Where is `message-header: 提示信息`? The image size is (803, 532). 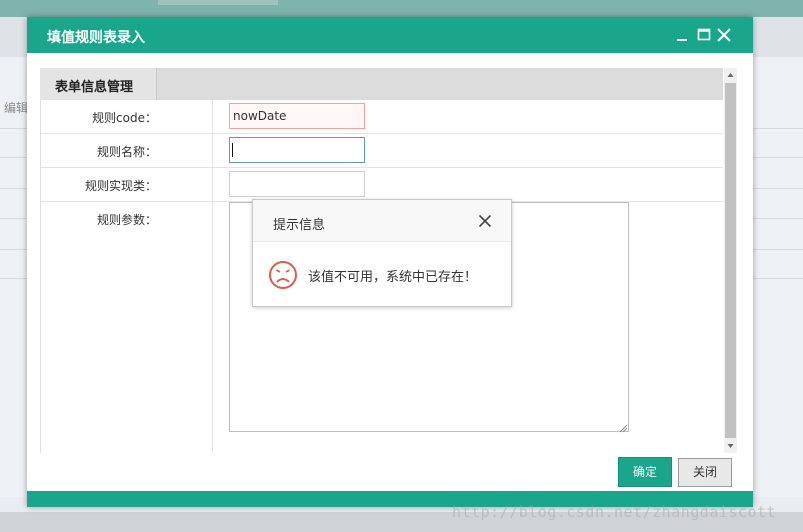
message-header: 提示信息 is located at coordinates (382, 221).